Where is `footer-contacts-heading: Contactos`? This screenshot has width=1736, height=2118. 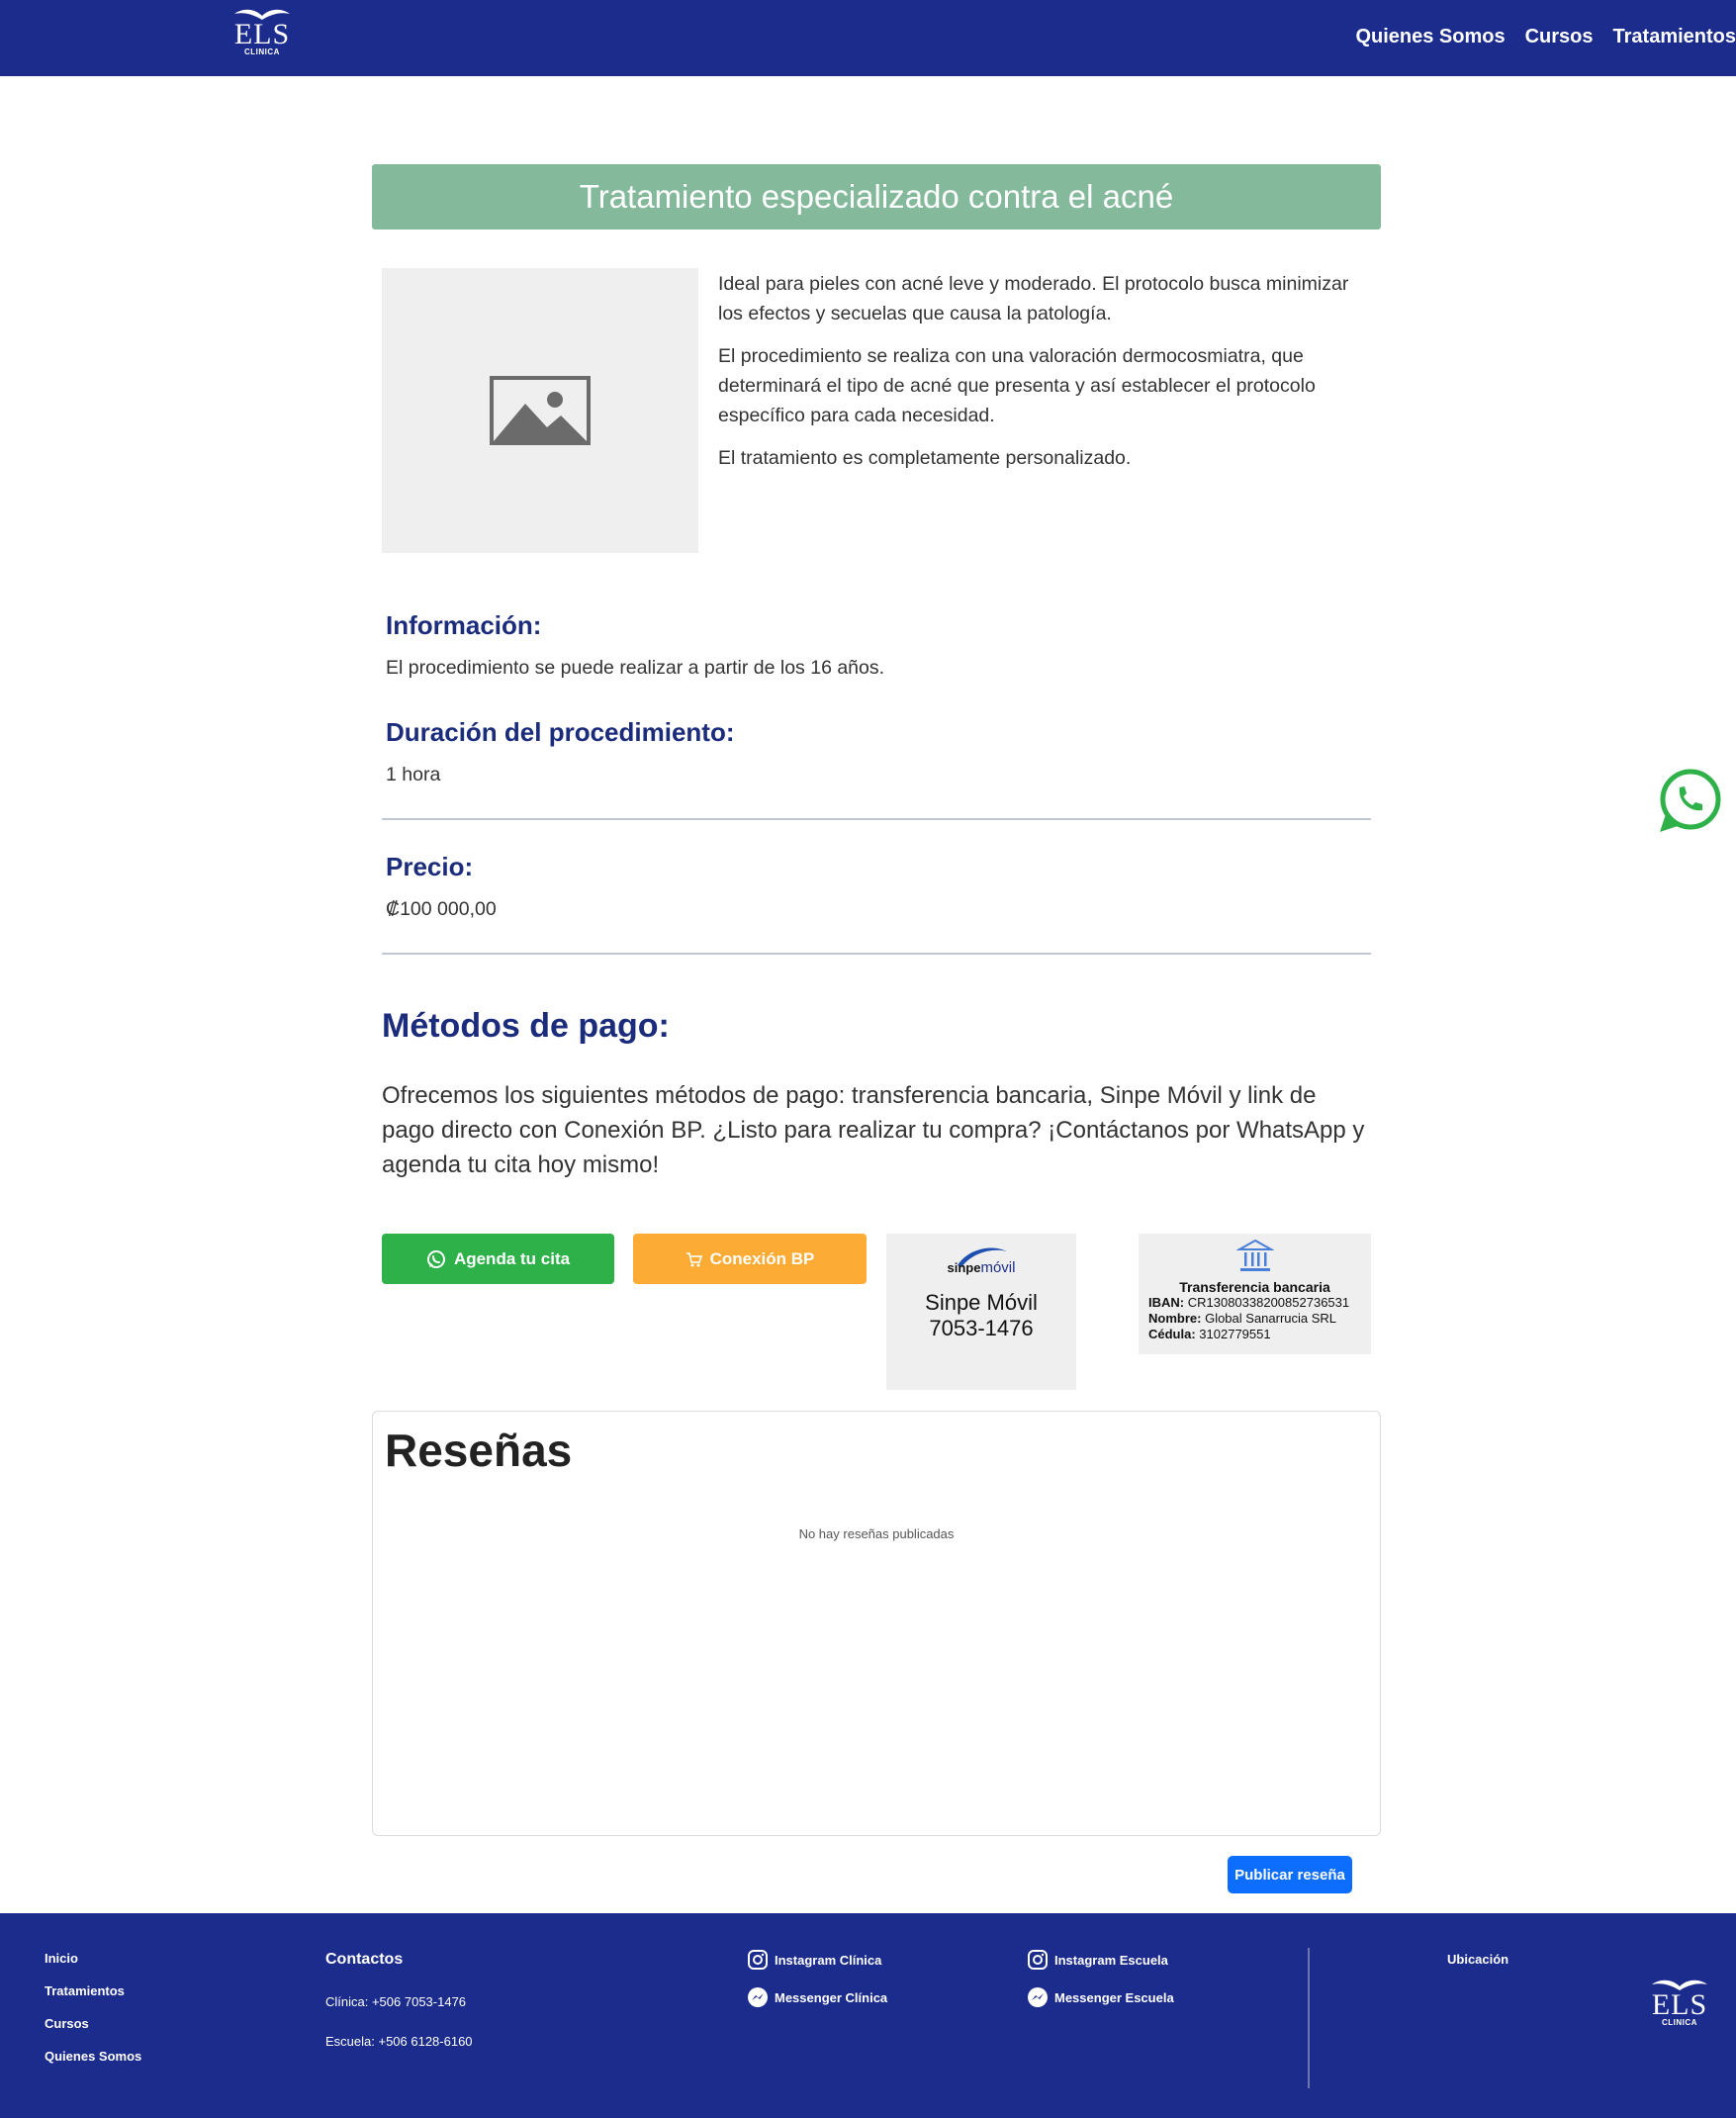 footer-contacts-heading: Contactos is located at coordinates (364, 1960).